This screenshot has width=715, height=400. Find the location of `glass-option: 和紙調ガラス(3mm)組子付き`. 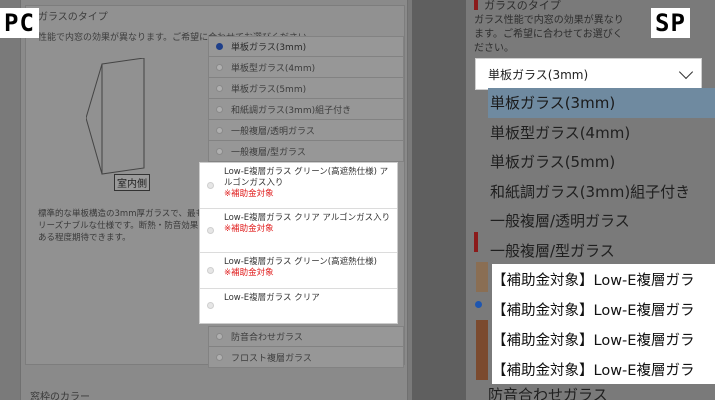

glass-option: 和紙調ガラス(3mm)組子付き is located at coordinates (306, 109).